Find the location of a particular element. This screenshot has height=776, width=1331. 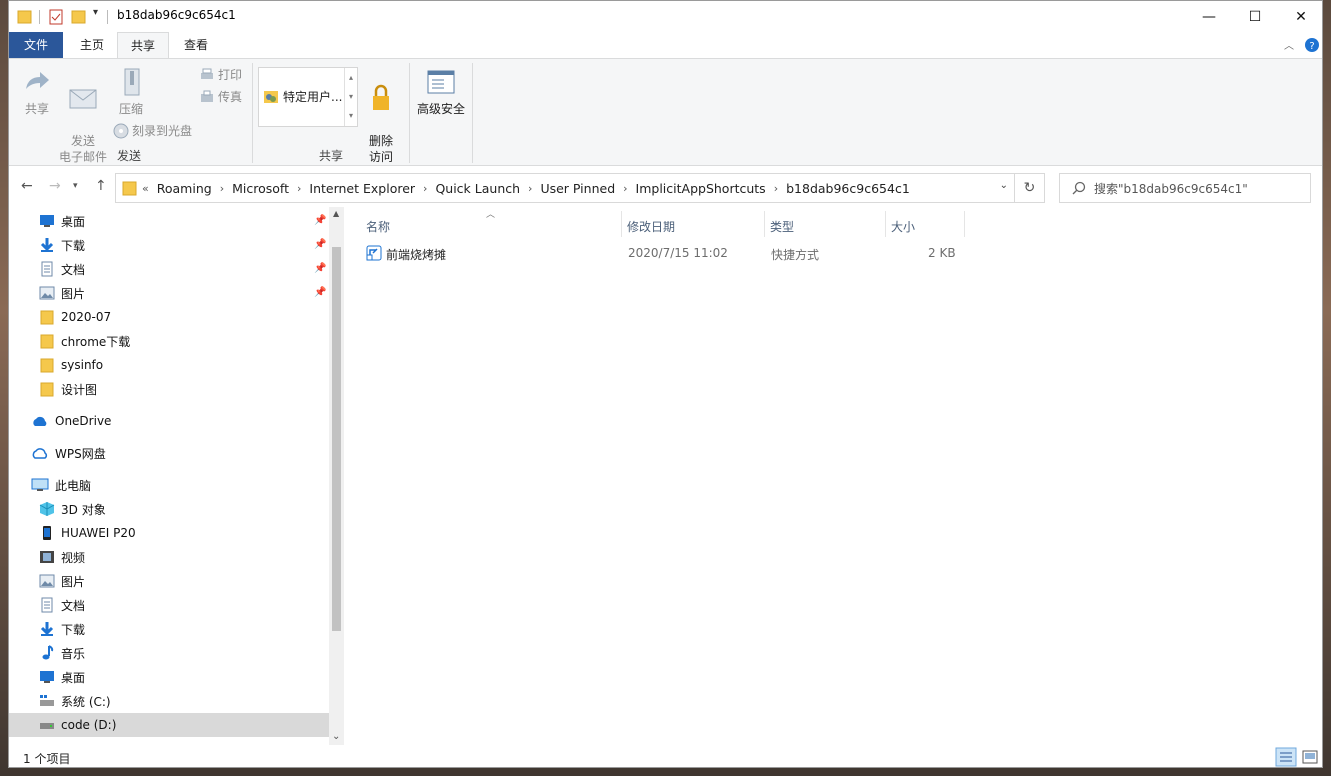

tab-share: 共享 is located at coordinates (143, 45).